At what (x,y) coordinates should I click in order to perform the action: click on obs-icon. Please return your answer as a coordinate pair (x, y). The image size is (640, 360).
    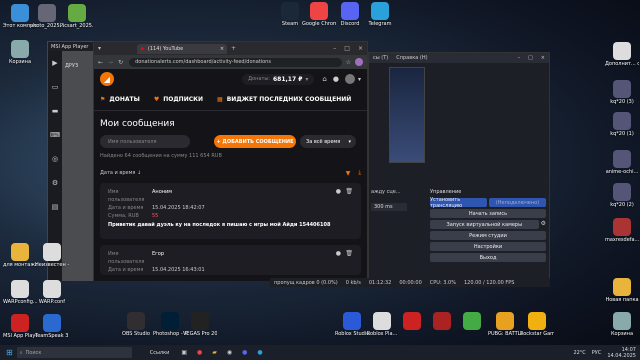
    Looking at the image, I should click on (136, 321).